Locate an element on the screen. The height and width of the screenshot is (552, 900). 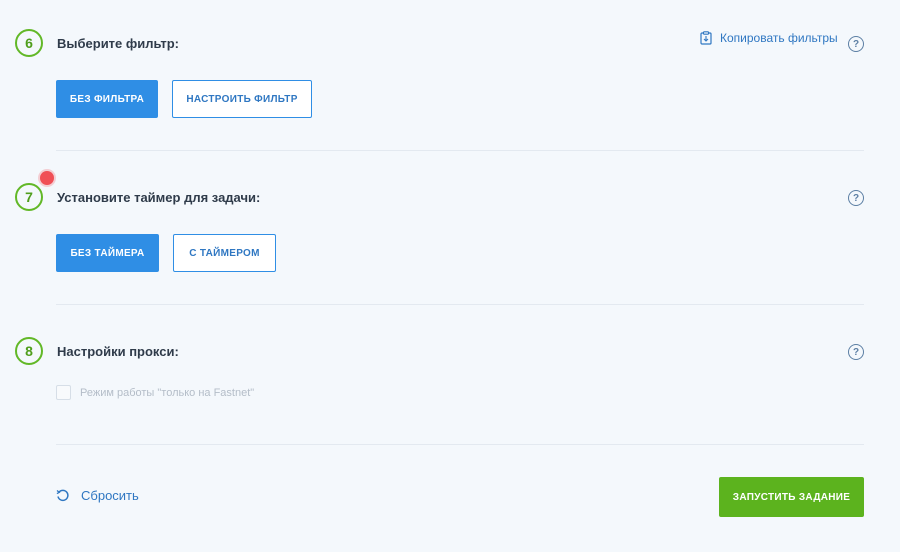
reset-link: Сбросить is located at coordinates (97, 495).